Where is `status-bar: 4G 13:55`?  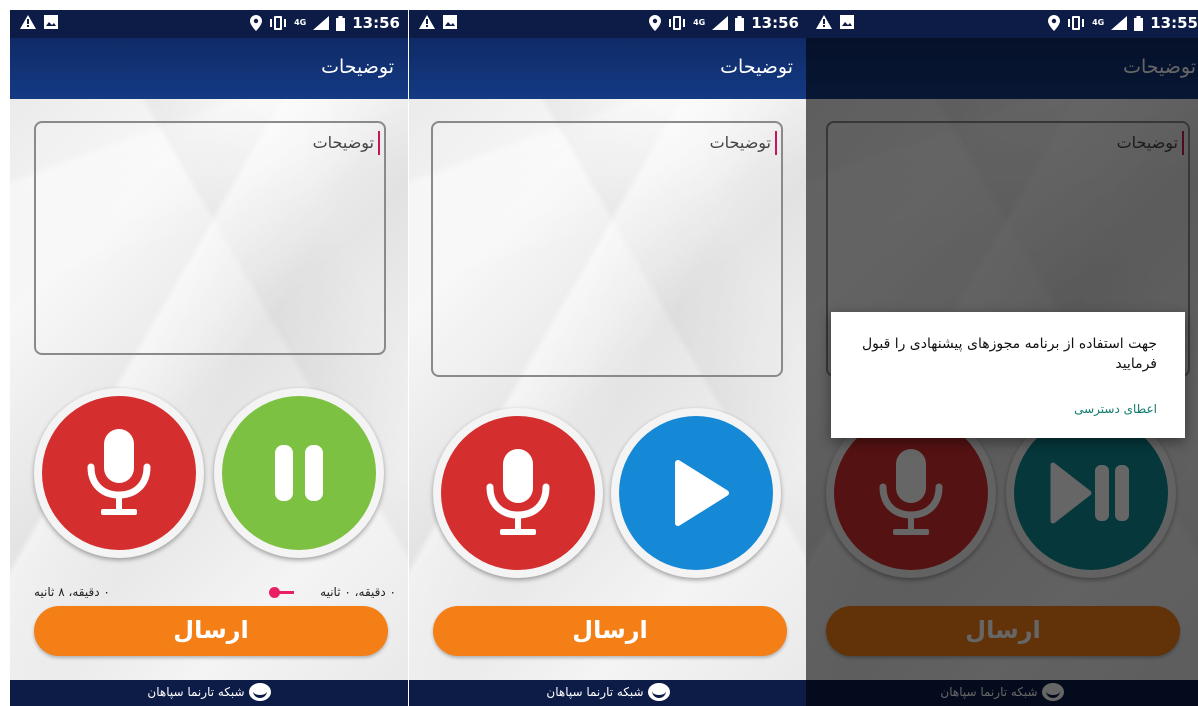 status-bar: 4G 13:55 is located at coordinates (1002, 24).